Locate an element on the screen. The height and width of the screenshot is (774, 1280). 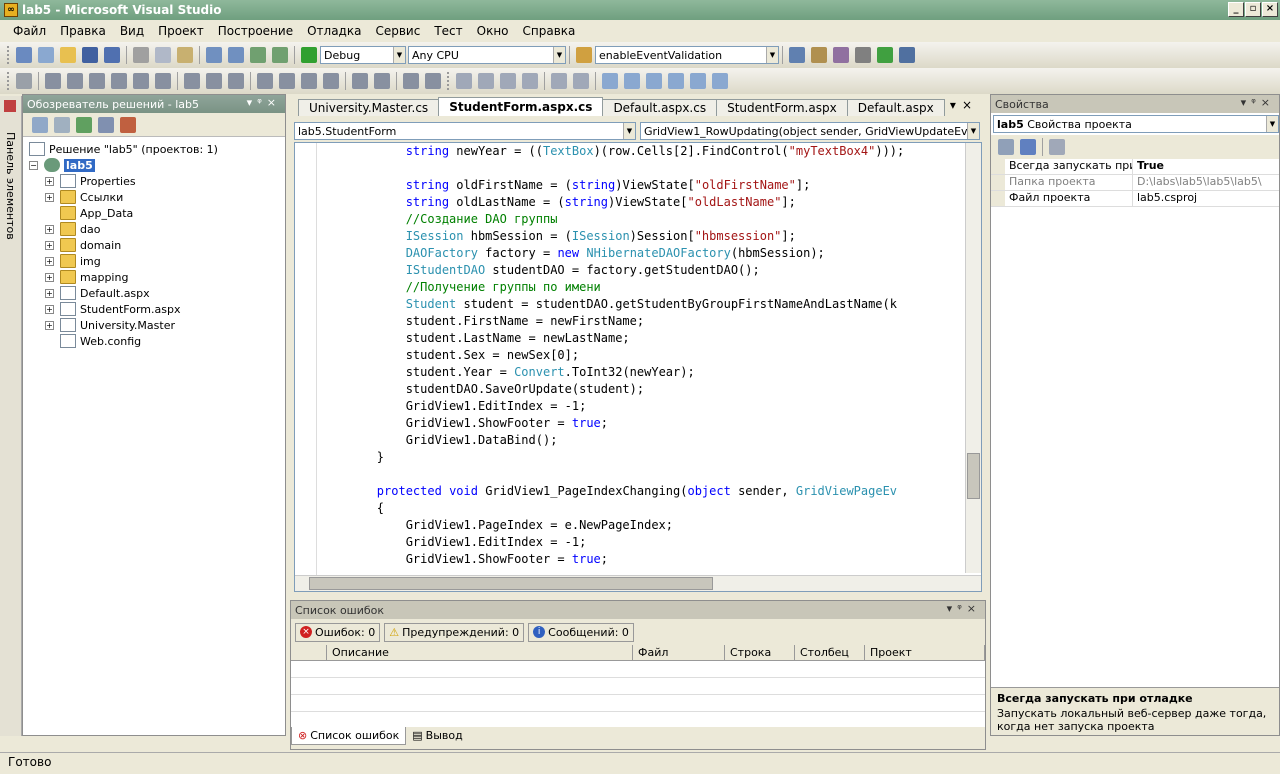
tree-item-dao: + dao is located at coordinates (165, 229).